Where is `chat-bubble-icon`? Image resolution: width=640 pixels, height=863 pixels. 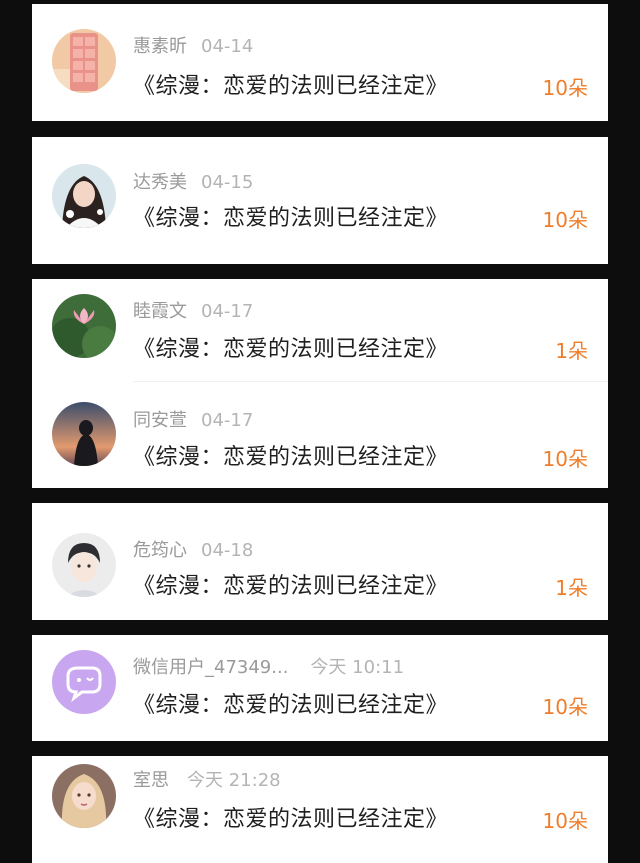 chat-bubble-icon is located at coordinates (84, 682).